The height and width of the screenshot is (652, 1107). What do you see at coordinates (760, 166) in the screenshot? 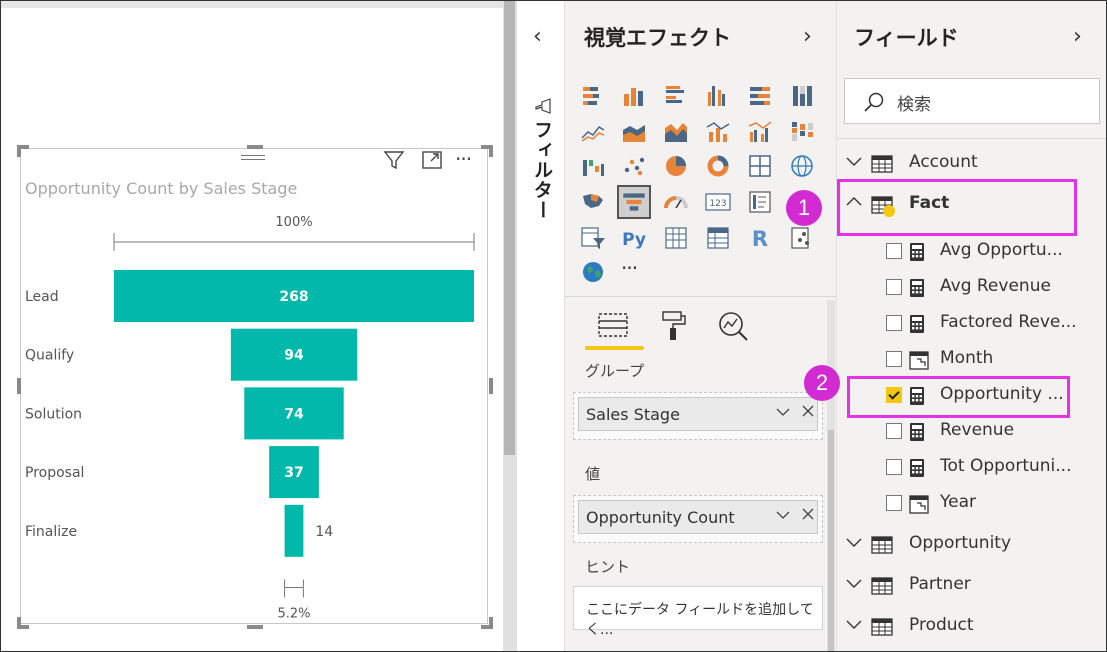
I see `treemap-icon` at bounding box center [760, 166].